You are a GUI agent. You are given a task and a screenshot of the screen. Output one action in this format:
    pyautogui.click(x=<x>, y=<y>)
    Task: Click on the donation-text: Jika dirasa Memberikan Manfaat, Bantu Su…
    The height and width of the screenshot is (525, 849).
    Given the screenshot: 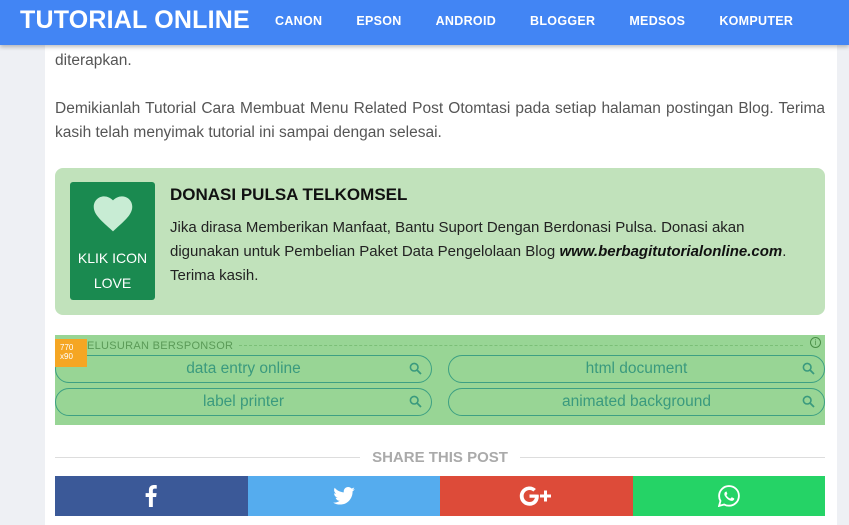 What is the action you would take?
    pyautogui.click(x=490, y=252)
    